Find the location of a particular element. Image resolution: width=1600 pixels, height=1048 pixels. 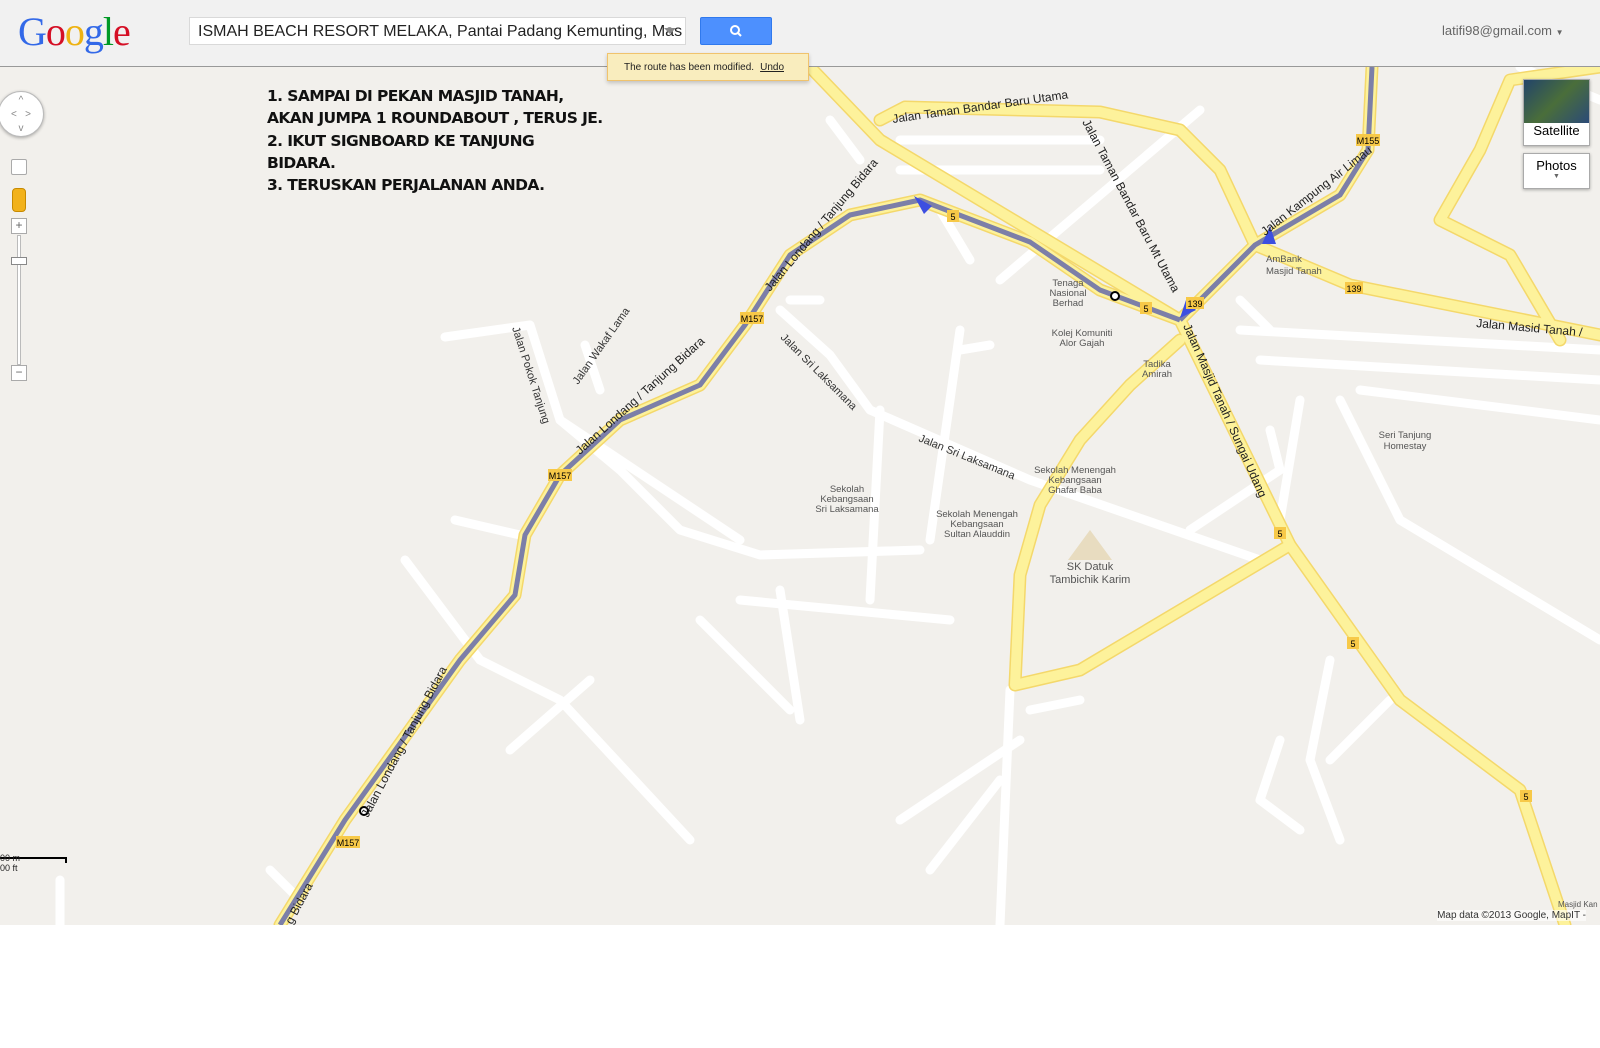

route-modified-toast: The route has been modified. Undo is located at coordinates (708, 67).